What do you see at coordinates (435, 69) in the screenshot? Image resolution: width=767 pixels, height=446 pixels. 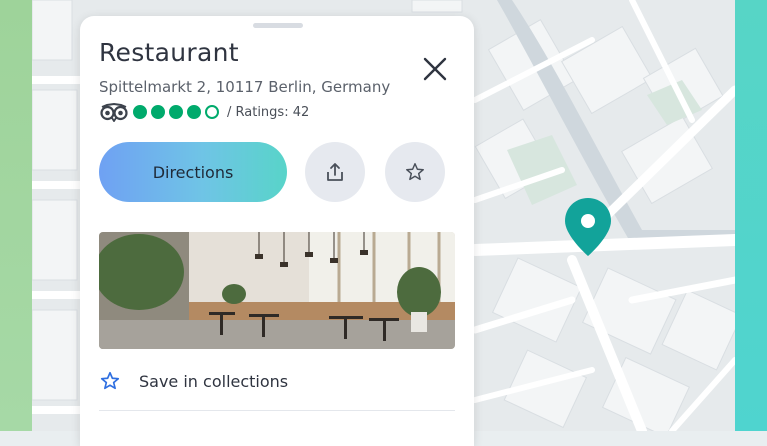 I see `close-icon` at bounding box center [435, 69].